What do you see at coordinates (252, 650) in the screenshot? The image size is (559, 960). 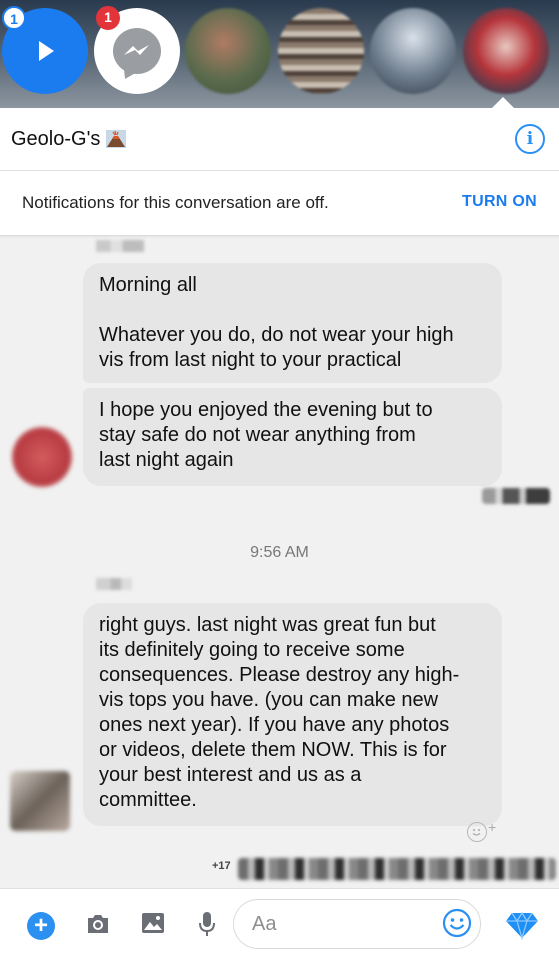 I see `message-text: its definitely going to receive some` at bounding box center [252, 650].